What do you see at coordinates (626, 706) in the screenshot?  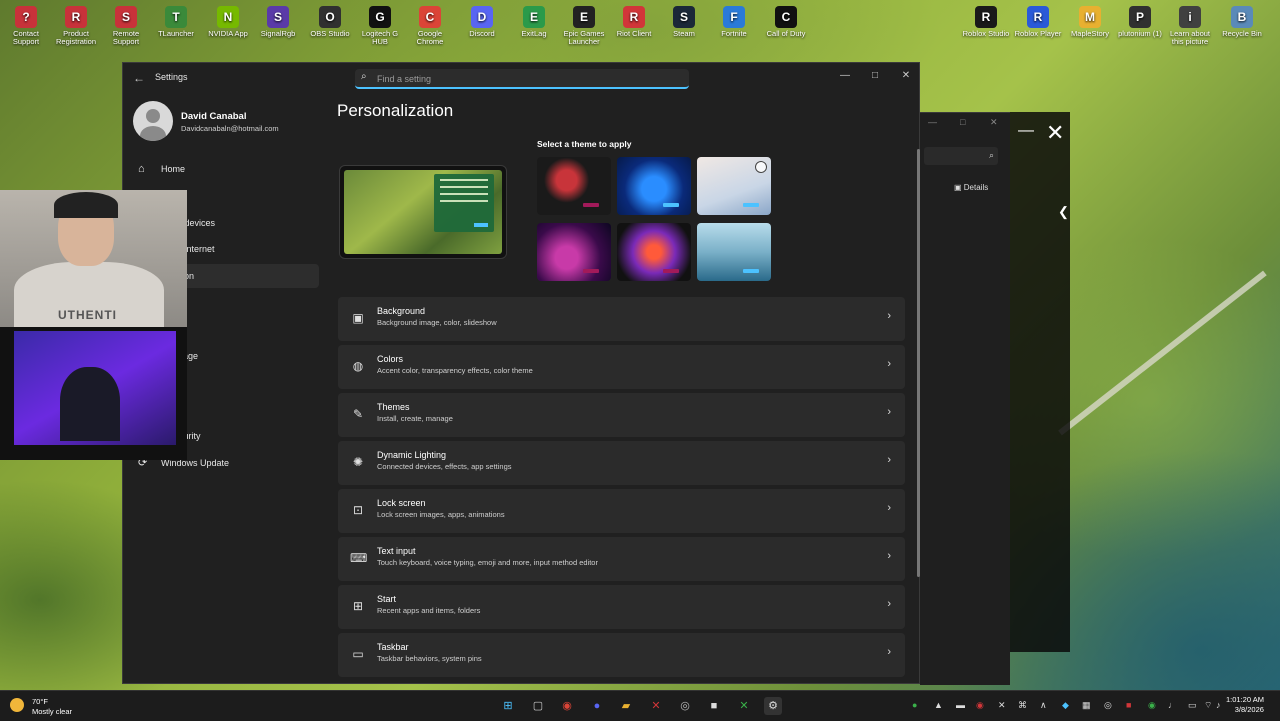 I see `file-explorer-icon: ▰` at bounding box center [626, 706].